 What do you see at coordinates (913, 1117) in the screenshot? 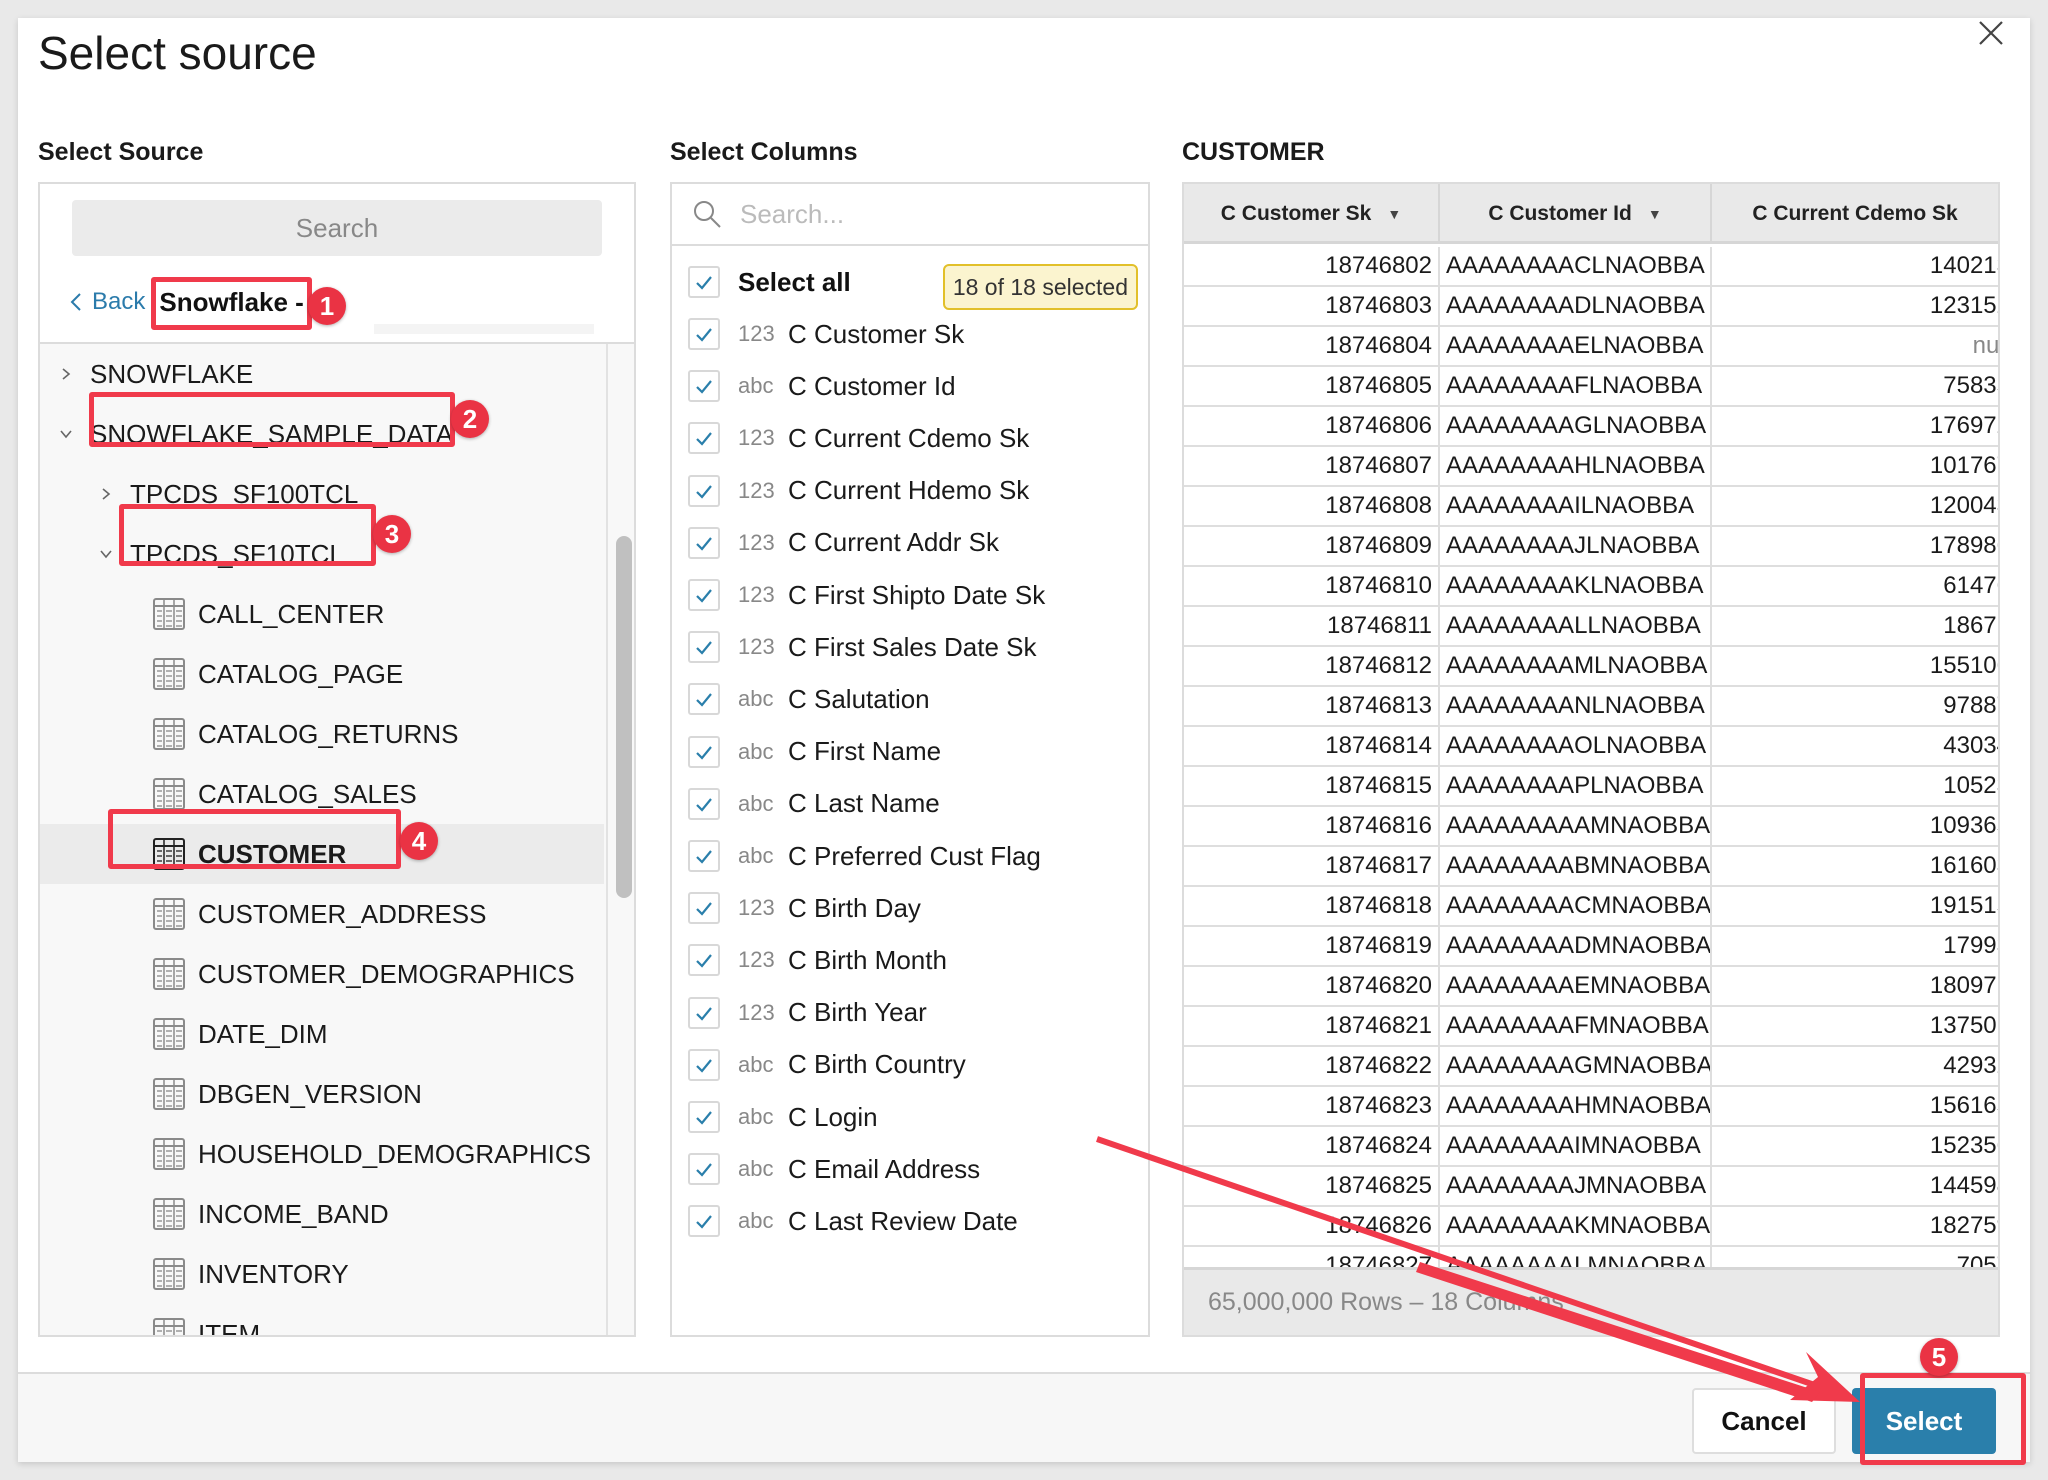
I see `column-item: abc C Login` at bounding box center [913, 1117].